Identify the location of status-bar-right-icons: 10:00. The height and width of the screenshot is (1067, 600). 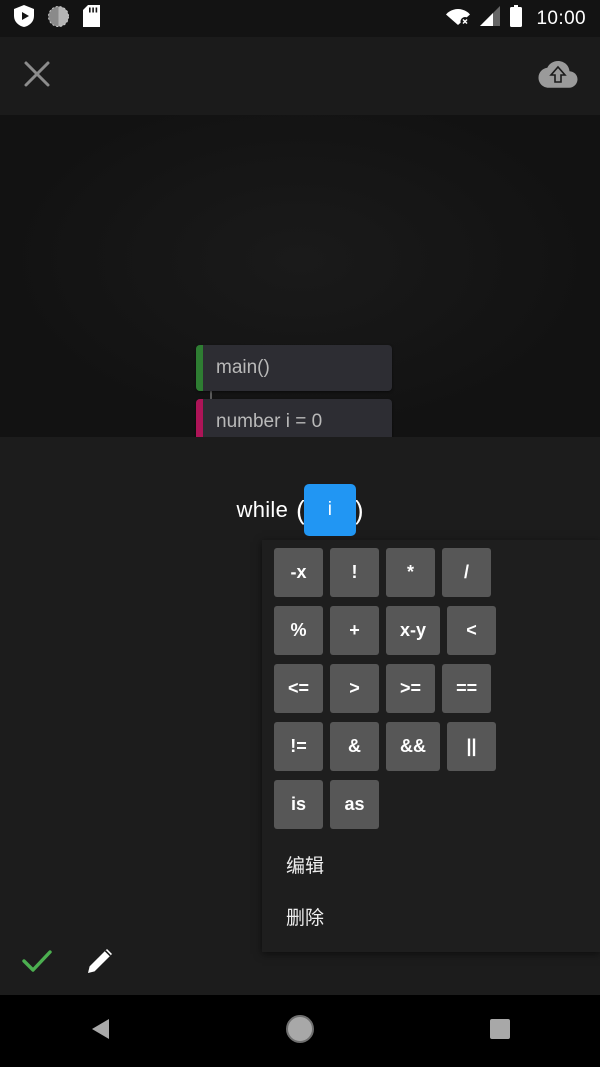
(516, 18).